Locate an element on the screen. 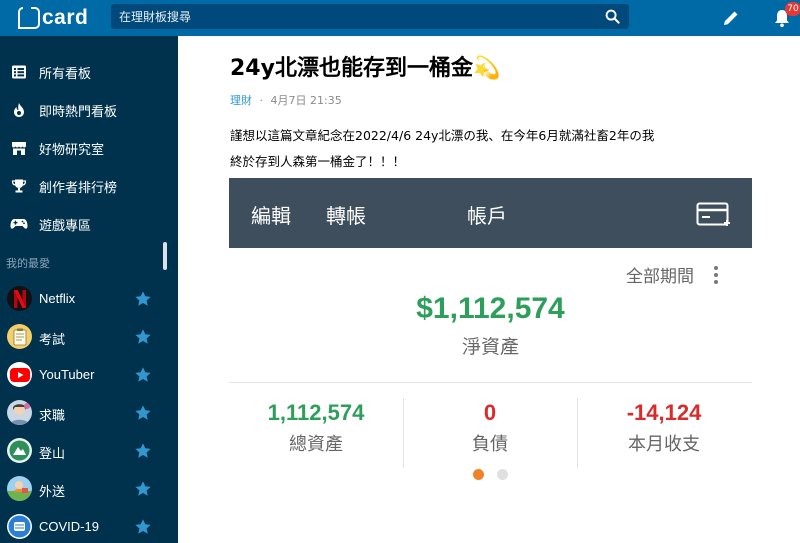 Image resolution: width=800 pixels, height=543 pixels. favorite-board-label: 求職 is located at coordinates (52, 415).